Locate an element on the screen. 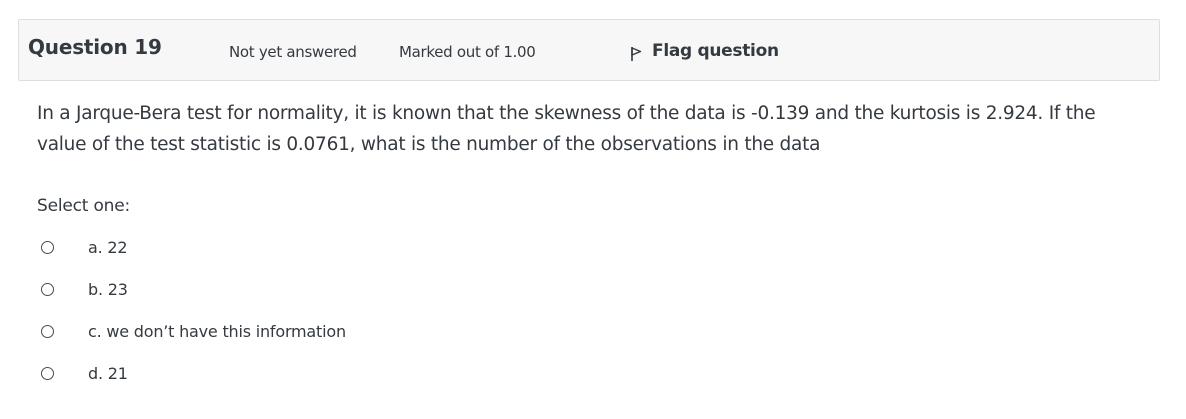  answer-option-label: a. 22 is located at coordinates (108, 247).